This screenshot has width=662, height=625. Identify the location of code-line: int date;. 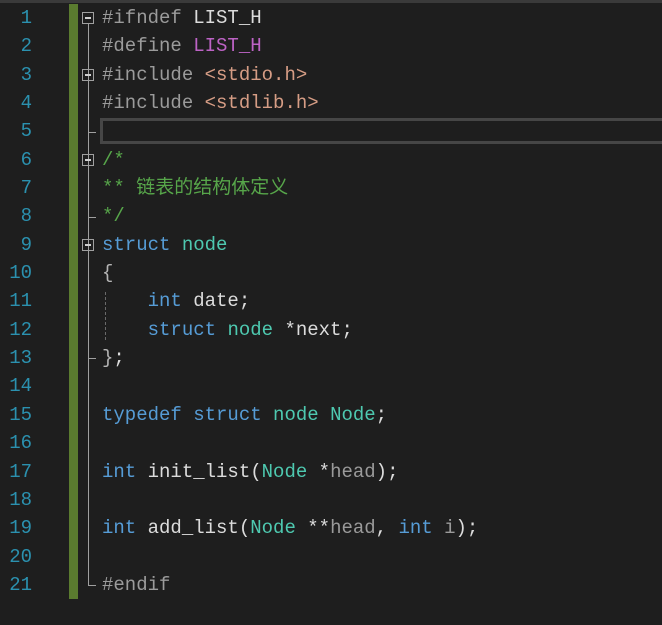
(382, 301).